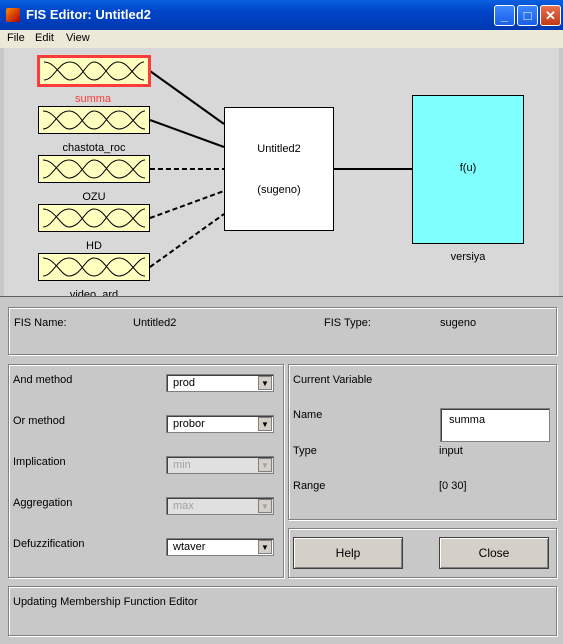 Image resolution: width=563 pixels, height=644 pixels. I want to click on variable-name-field: summa, so click(495, 425).